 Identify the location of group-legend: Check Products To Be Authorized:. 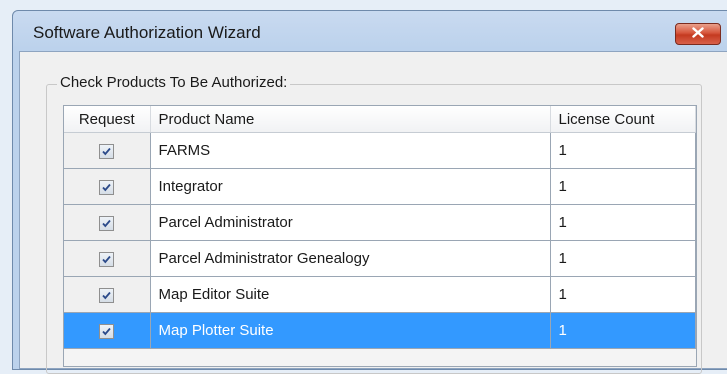
(174, 82).